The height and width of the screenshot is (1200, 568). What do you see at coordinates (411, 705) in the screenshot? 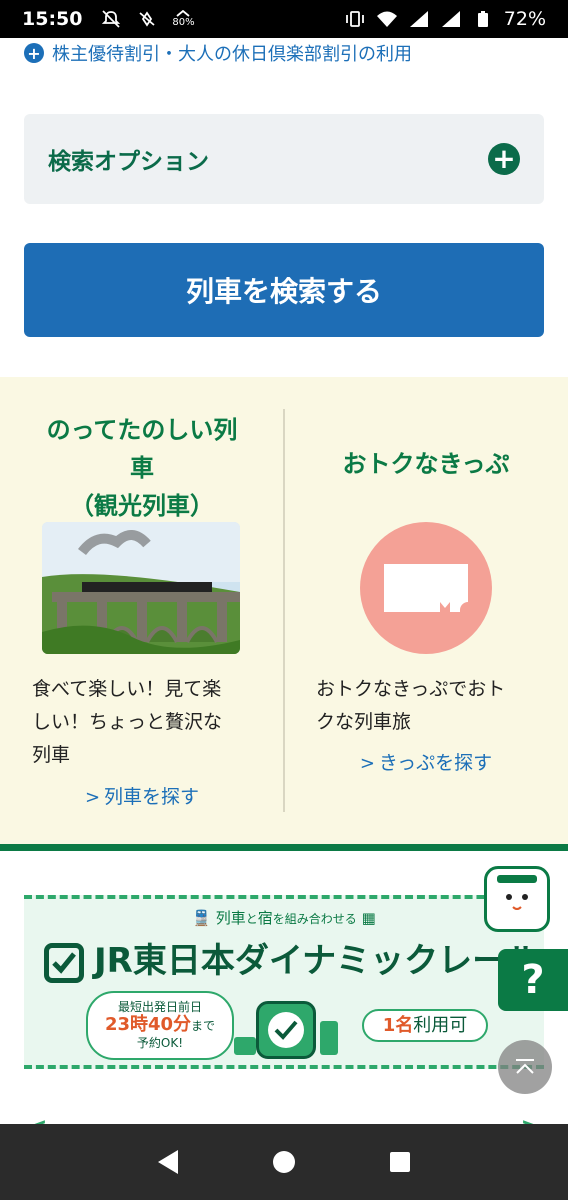
I see `discount-ticket-description: おトクなきっぷでおト クな列車旅` at bounding box center [411, 705].